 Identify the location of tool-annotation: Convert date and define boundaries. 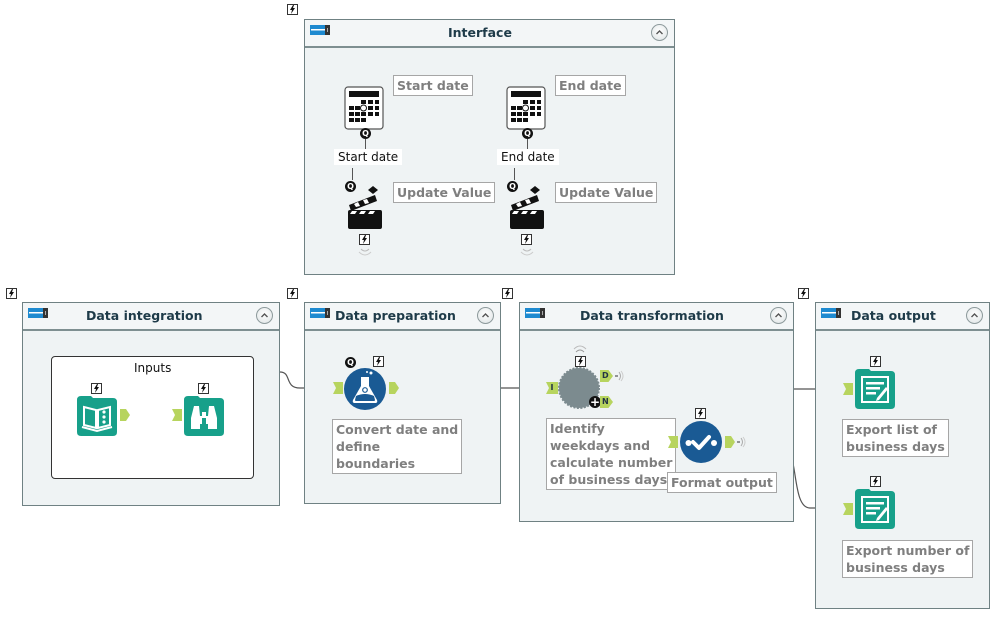
(397, 446).